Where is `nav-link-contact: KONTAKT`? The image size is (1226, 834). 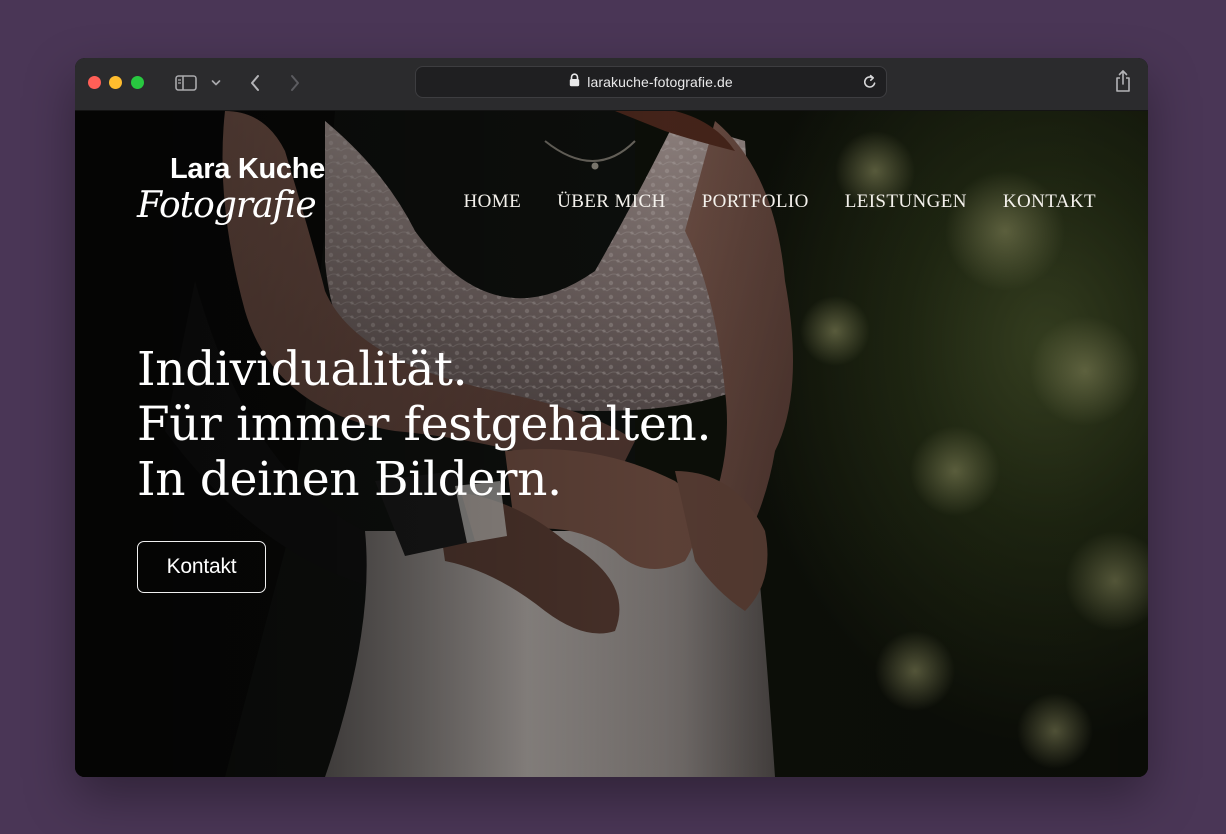
nav-link-contact: KONTAKT is located at coordinates (1049, 202).